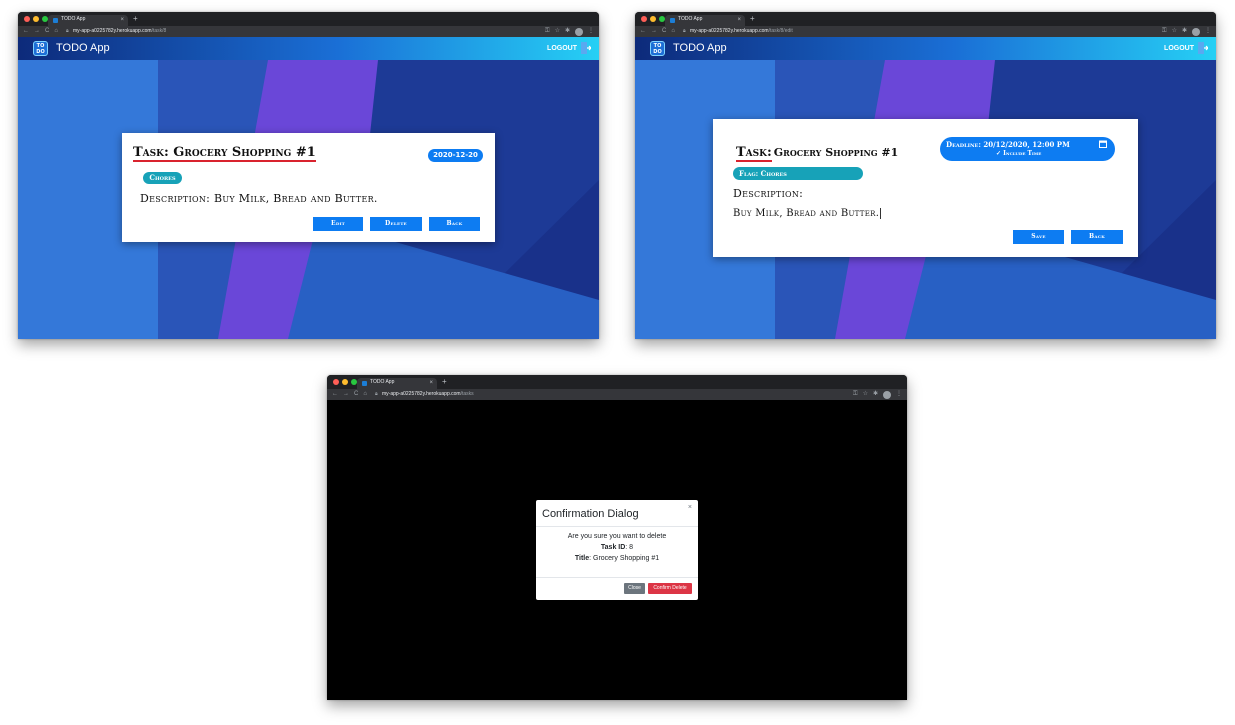 This screenshot has height=725, width=1235. I want to click on save-button: Save, so click(1038, 237).